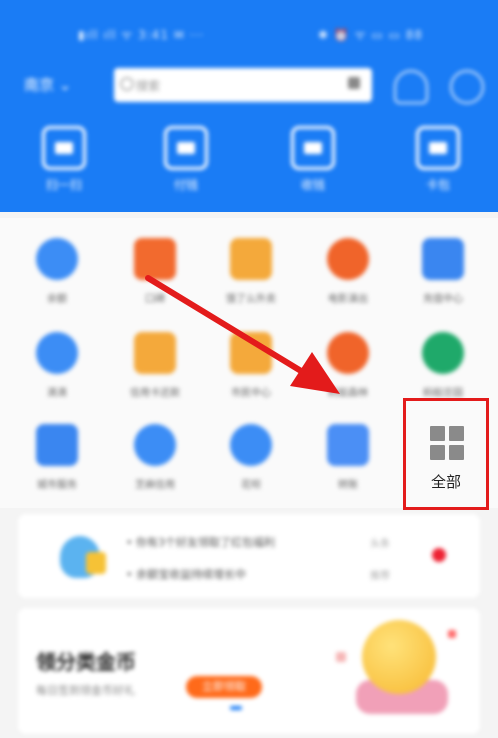  What do you see at coordinates (186, 574) in the screenshot?
I see `news-line: • 余额宝收益持续增长中` at bounding box center [186, 574].